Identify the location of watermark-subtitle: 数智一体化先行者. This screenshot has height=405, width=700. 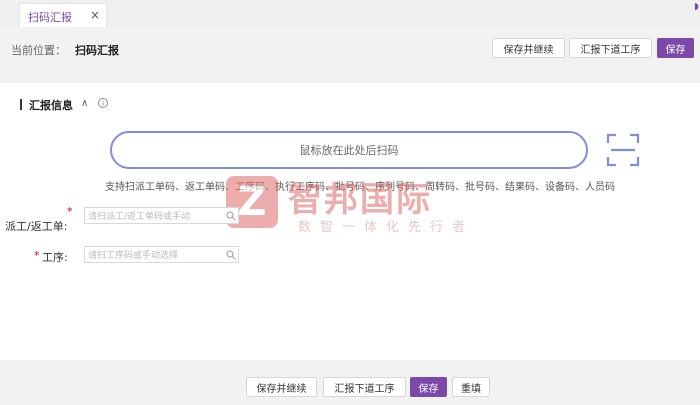
(386, 227).